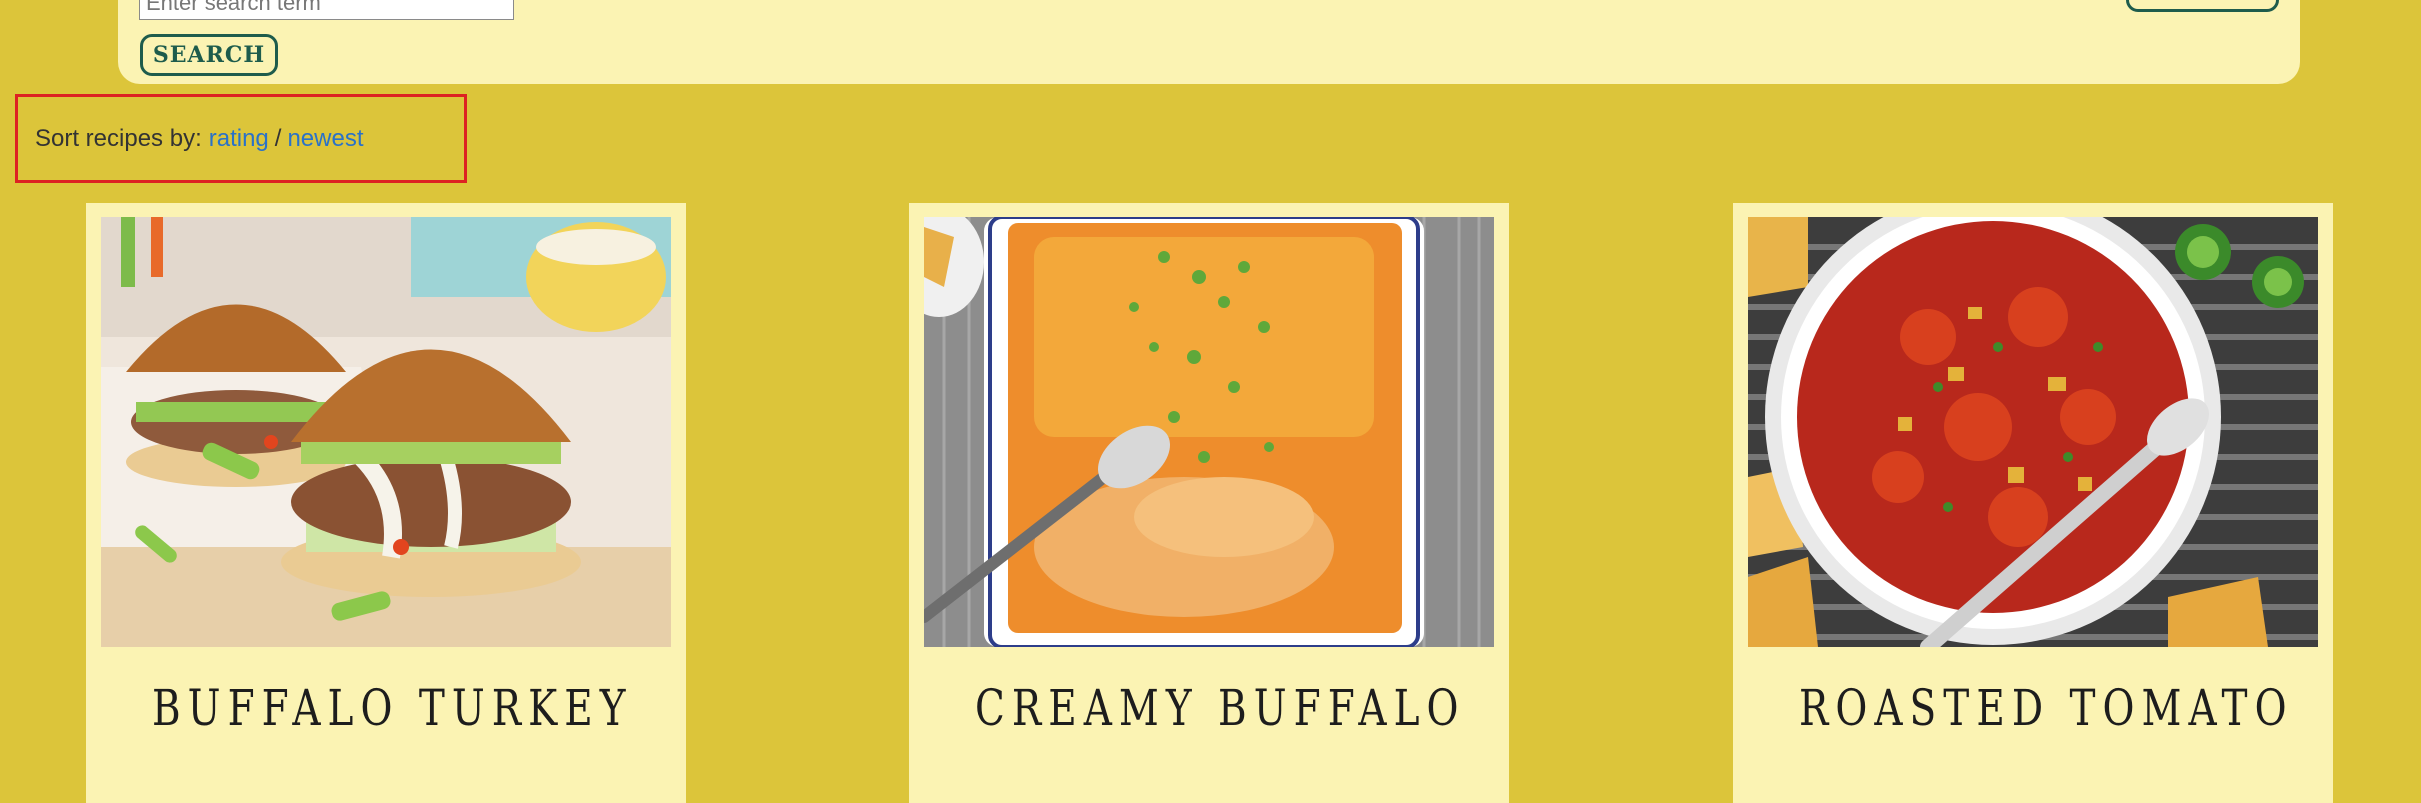 This screenshot has height=803, width=2421. Describe the element at coordinates (209, 55) in the screenshot. I see `search-button: SEARCH` at that location.